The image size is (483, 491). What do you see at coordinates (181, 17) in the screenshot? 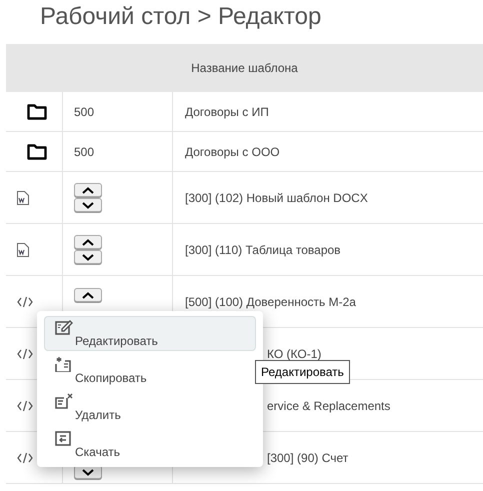
I see `breadcrumb-title: Рабочий стол > Редактор` at bounding box center [181, 17].